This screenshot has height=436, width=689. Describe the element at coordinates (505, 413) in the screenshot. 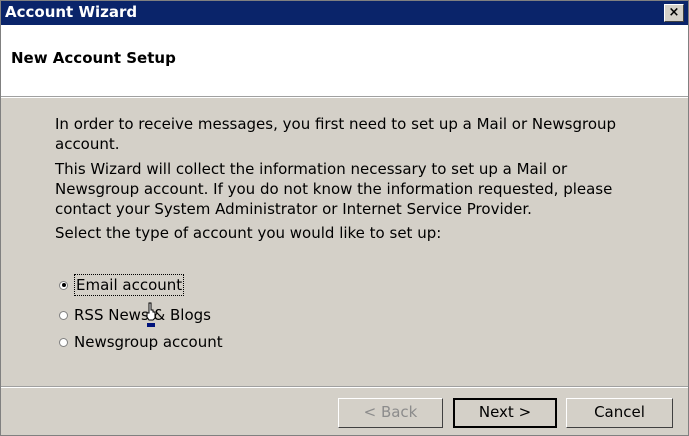

I see `next-button: Next >` at that location.